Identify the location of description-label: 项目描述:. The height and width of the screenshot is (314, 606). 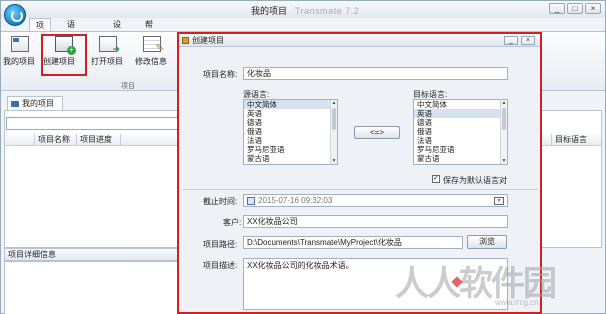
(220, 265).